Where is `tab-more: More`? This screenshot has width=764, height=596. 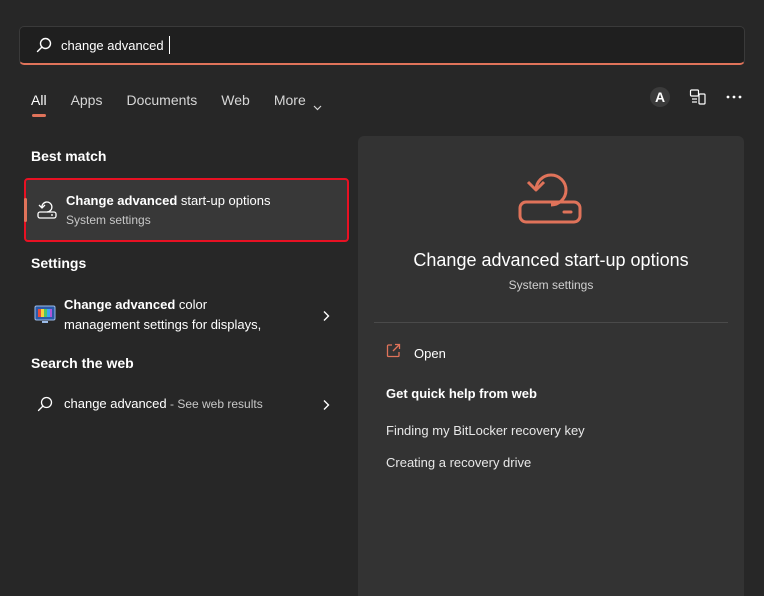 tab-more: More is located at coordinates (298, 101).